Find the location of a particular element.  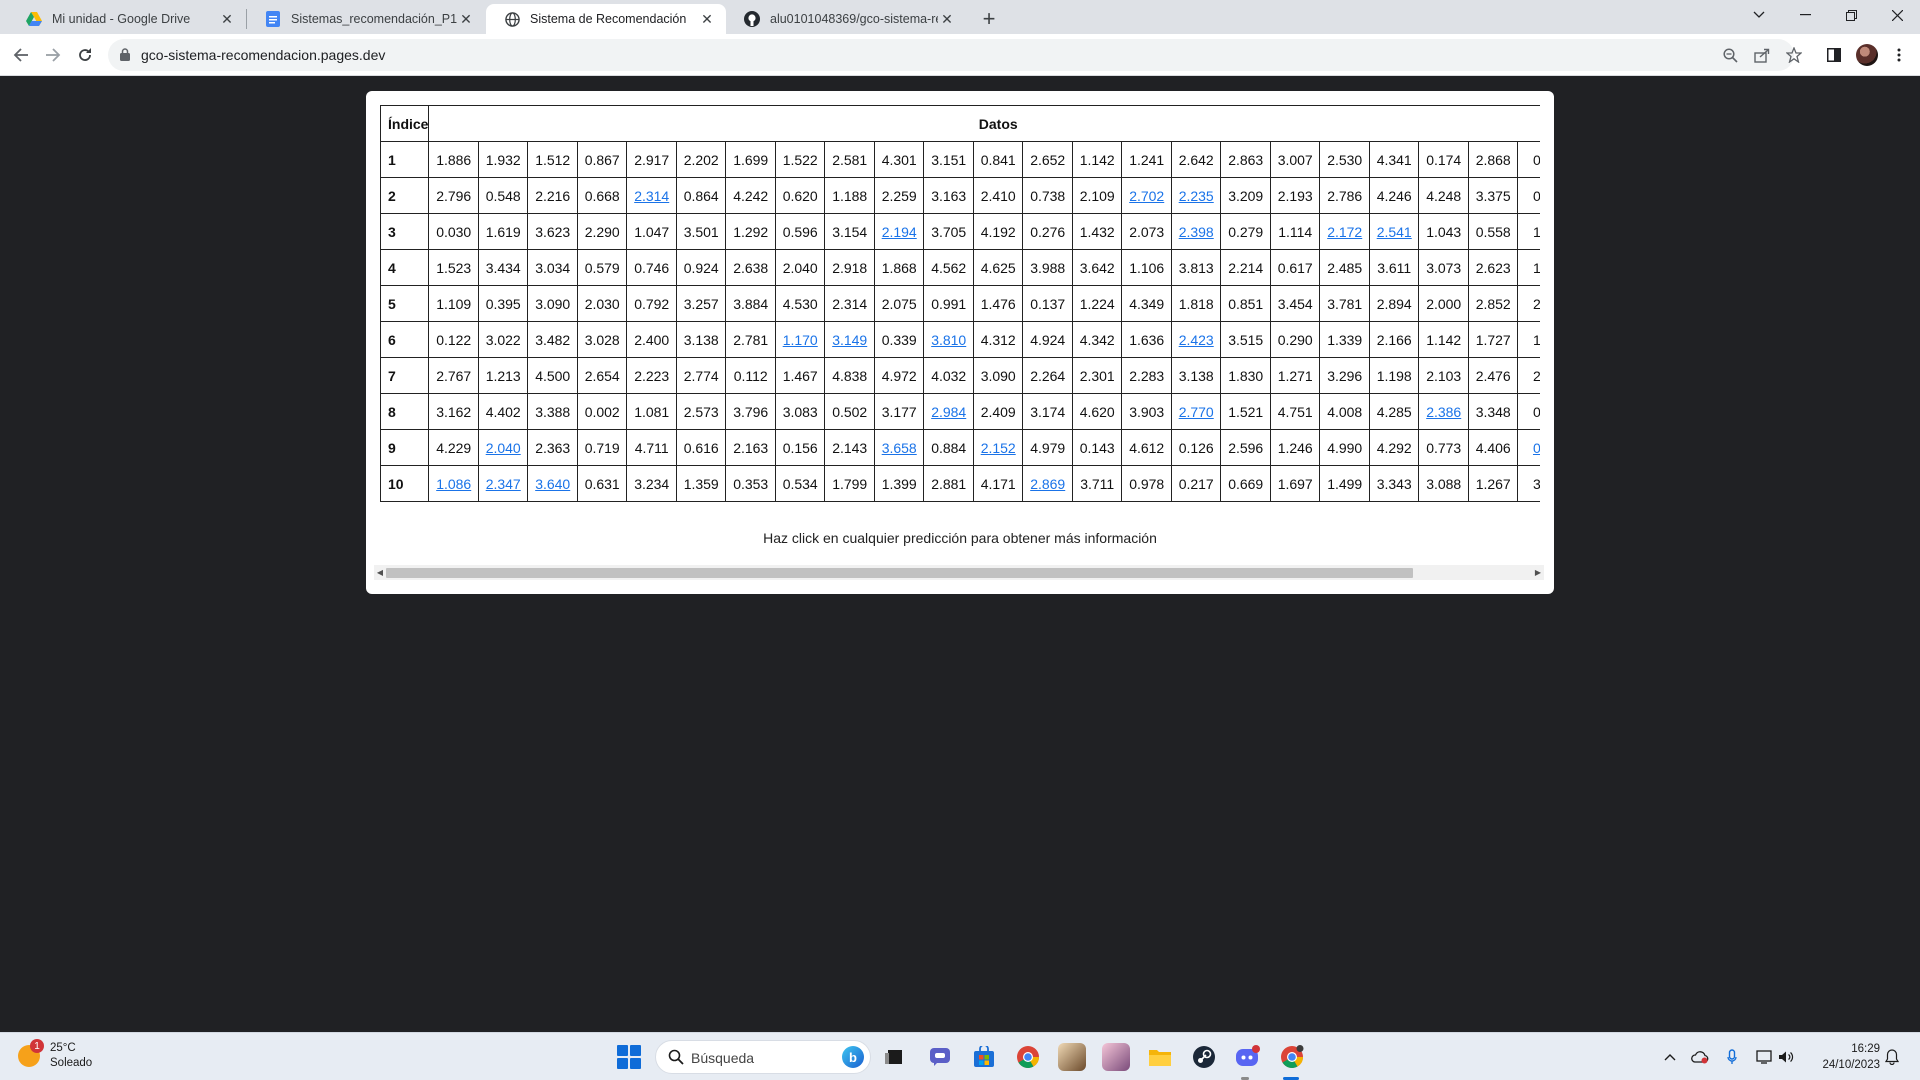

lock-icon is located at coordinates (125, 57).